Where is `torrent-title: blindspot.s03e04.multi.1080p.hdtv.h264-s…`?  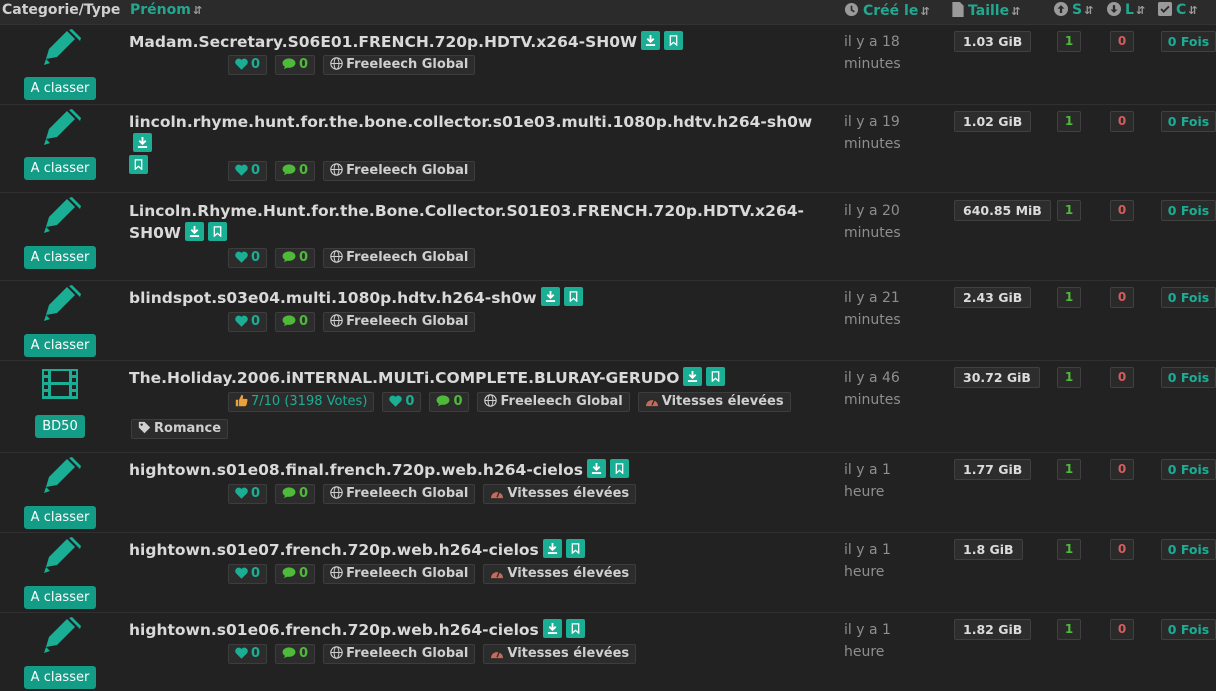 torrent-title: blindspot.s03e04.multi.1080p.hdtv.h264-s… is located at coordinates (479, 298).